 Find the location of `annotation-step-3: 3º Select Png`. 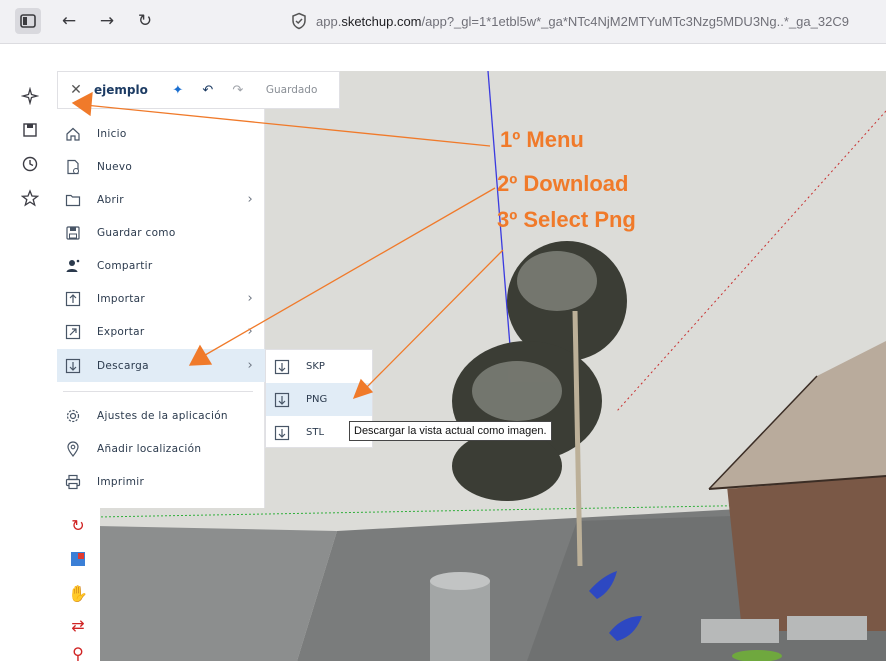

annotation-step-3: 3º Select Png is located at coordinates (566, 219).